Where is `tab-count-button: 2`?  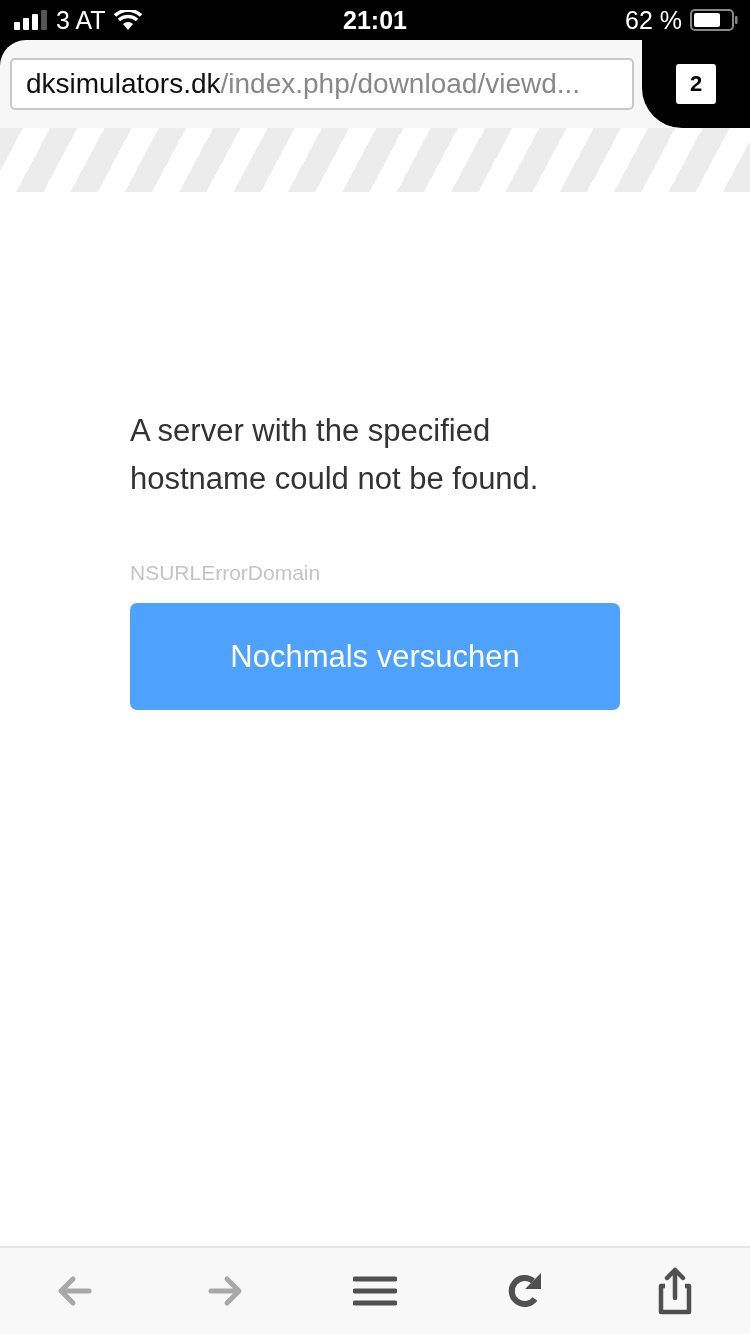
tab-count-button: 2 is located at coordinates (696, 84).